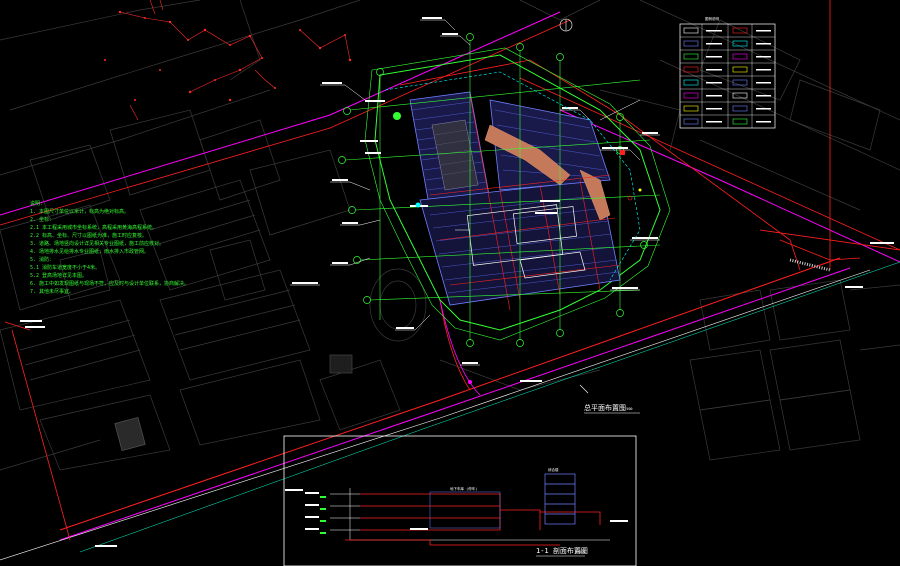 The width and height of the screenshot is (900, 566). What do you see at coordinates (727, 72) in the screenshot?
I see `legend-table: 图例说明` at bounding box center [727, 72].